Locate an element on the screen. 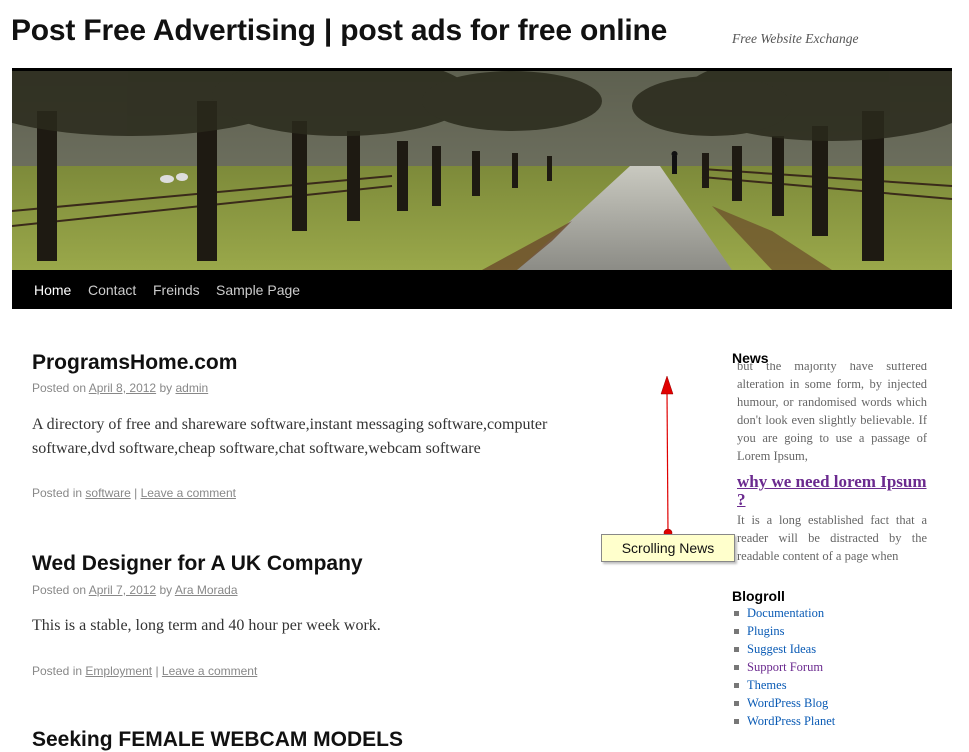 This screenshot has height=752, width=969. blogroll-item: Themes is located at coordinates (784, 685).